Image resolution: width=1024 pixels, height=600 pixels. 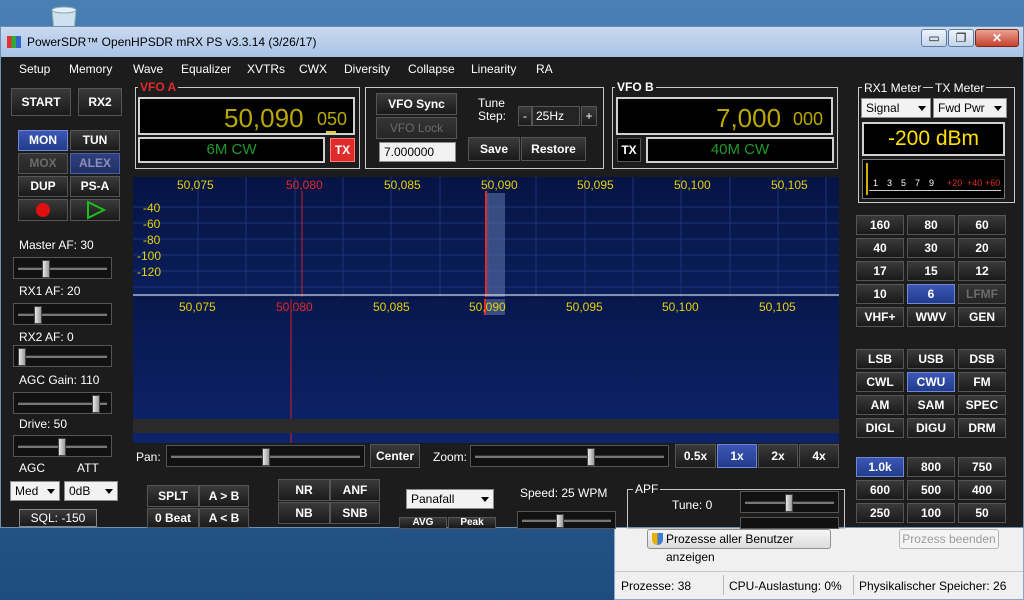 I want to click on mon-button: MON, so click(x=43, y=140).